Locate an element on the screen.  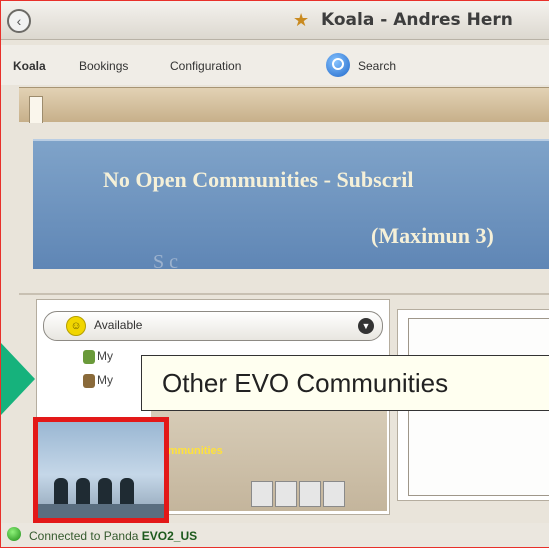
status-selected: Available is located at coordinates (118, 325).